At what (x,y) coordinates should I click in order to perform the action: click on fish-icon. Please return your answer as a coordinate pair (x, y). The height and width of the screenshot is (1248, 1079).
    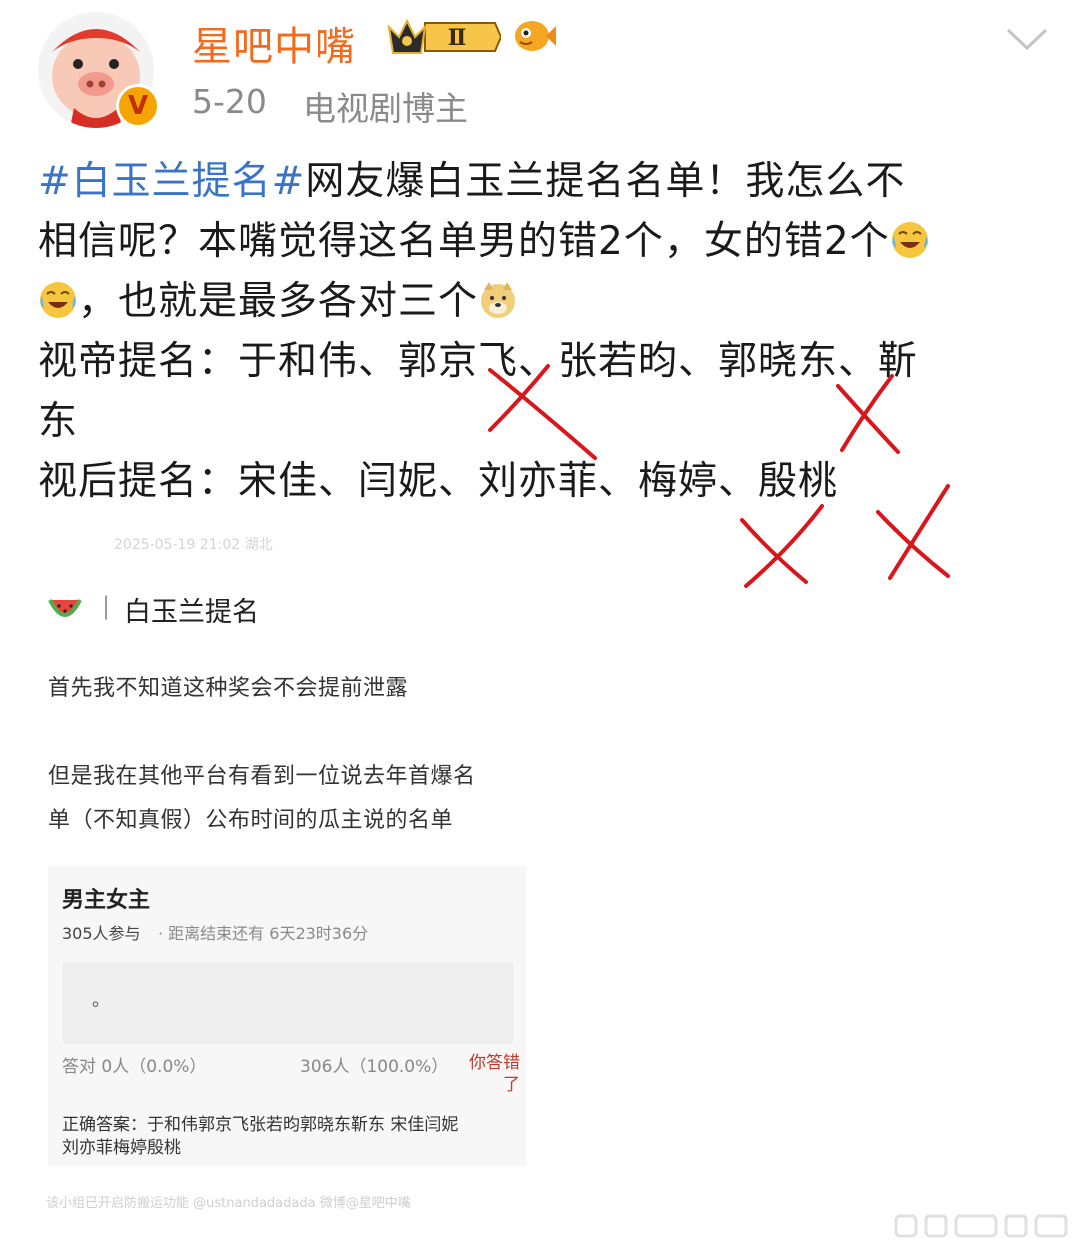
    Looking at the image, I should click on (535, 36).